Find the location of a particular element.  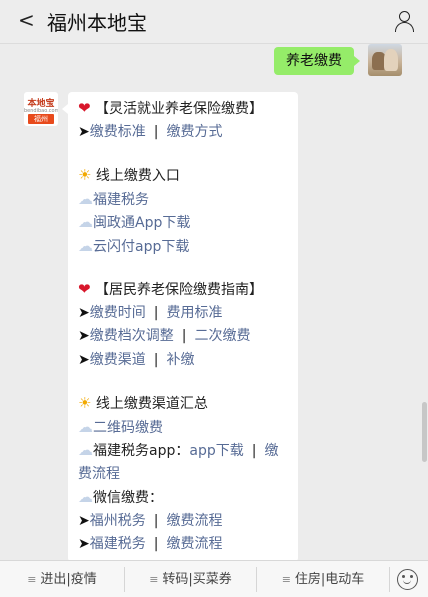

link-fujian-tax-2: 福建税务 is located at coordinates (118, 544).